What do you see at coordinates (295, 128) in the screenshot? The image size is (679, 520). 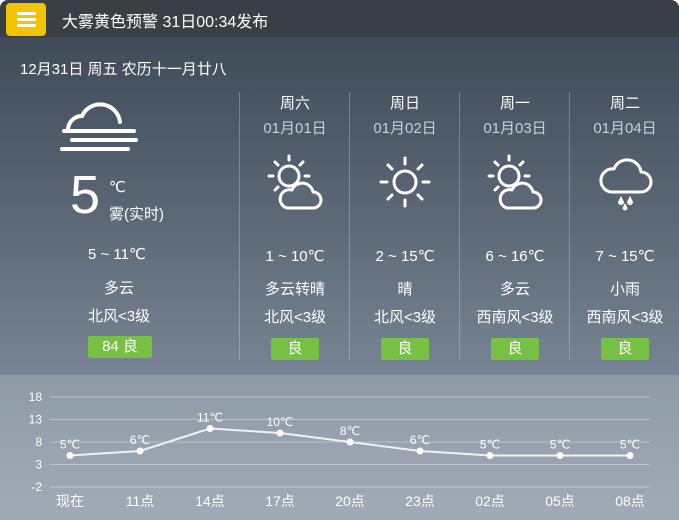 I see `forecast-date: 01月01日` at bounding box center [295, 128].